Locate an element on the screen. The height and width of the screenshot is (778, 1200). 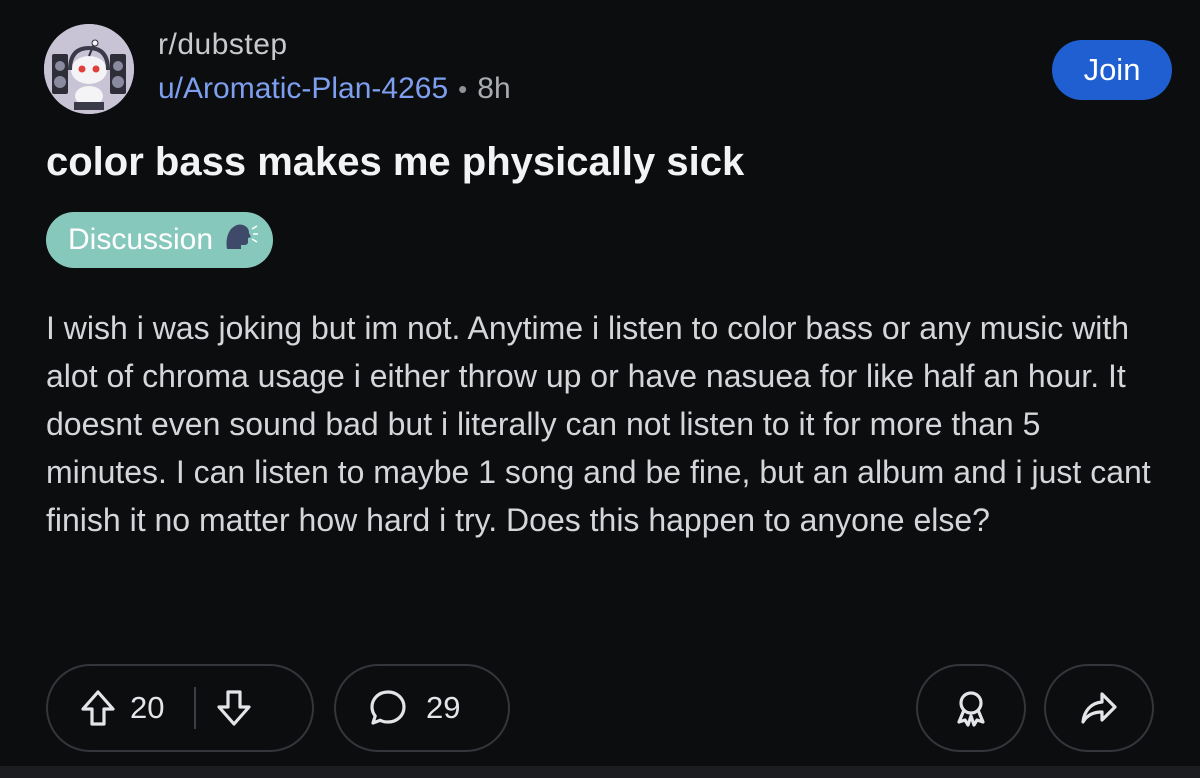
award-icon is located at coordinates (971, 708).